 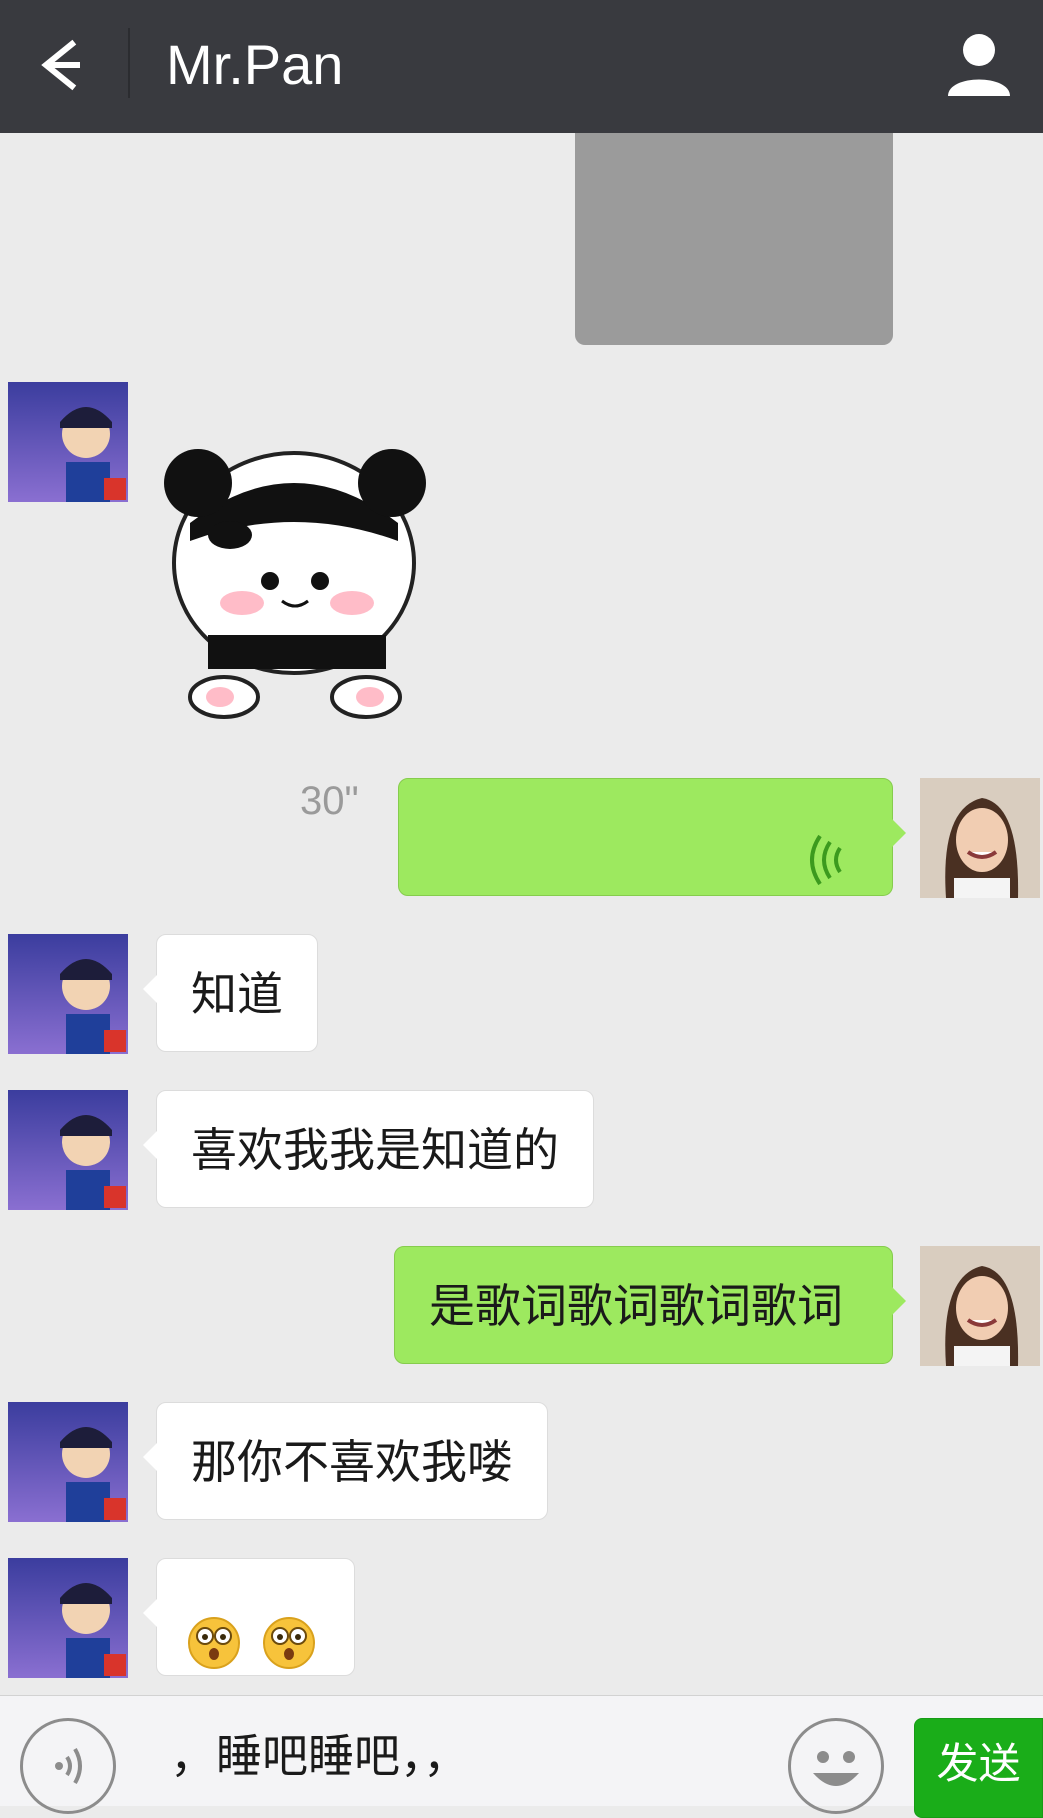 I want to click on send-button: 发送, so click(x=978, y=1768).